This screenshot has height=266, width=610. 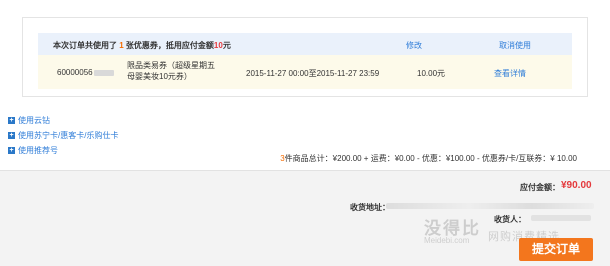 I want to click on summary-suffix: 元, so click(x=226, y=45).